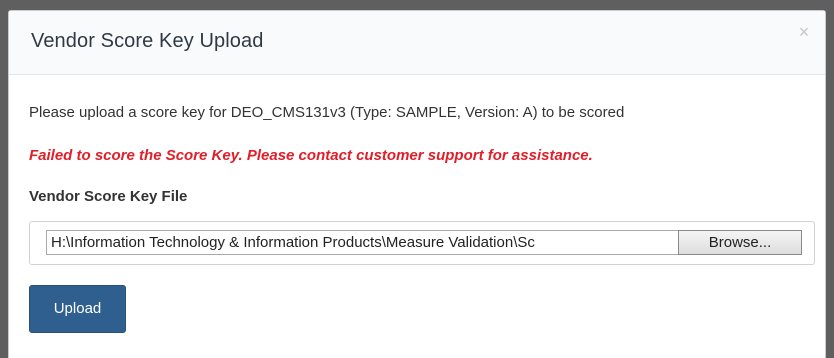  What do you see at coordinates (147, 41) in the screenshot?
I see `modal-title: Vendor Score Key Upload` at bounding box center [147, 41].